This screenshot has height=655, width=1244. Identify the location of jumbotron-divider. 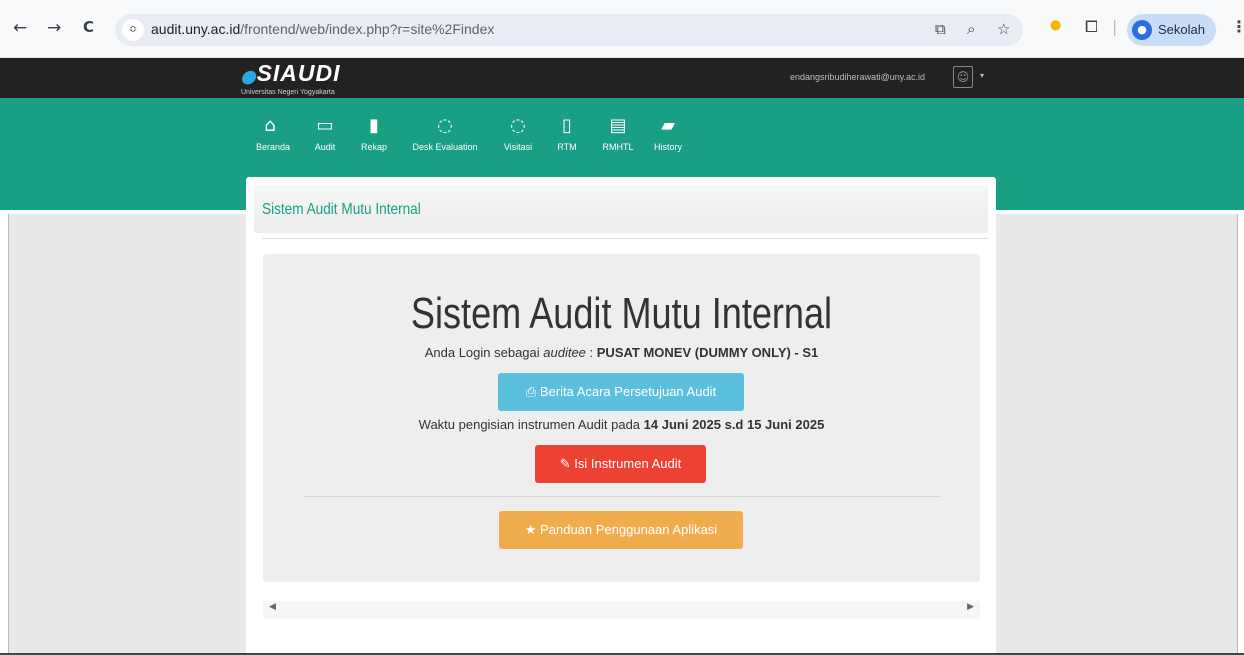
(622, 496).